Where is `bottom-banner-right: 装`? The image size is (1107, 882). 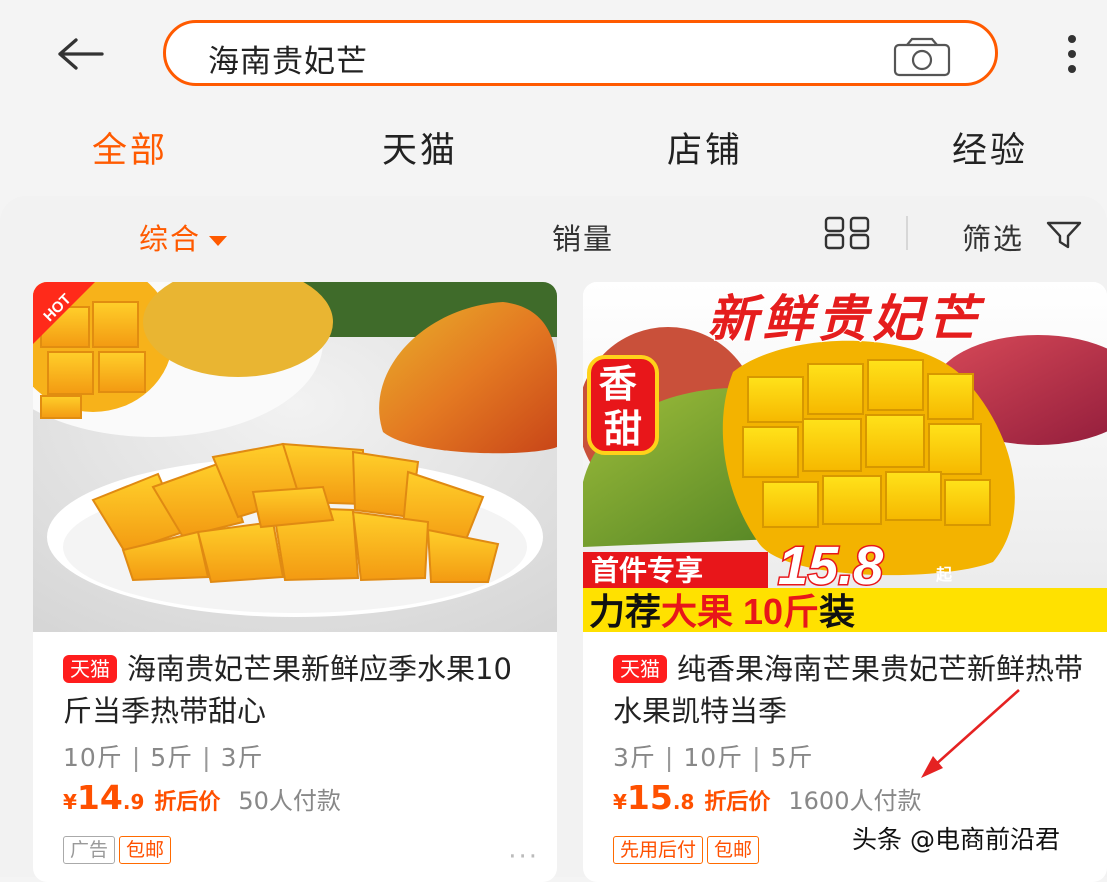 bottom-banner-right: 装 is located at coordinates (837, 611).